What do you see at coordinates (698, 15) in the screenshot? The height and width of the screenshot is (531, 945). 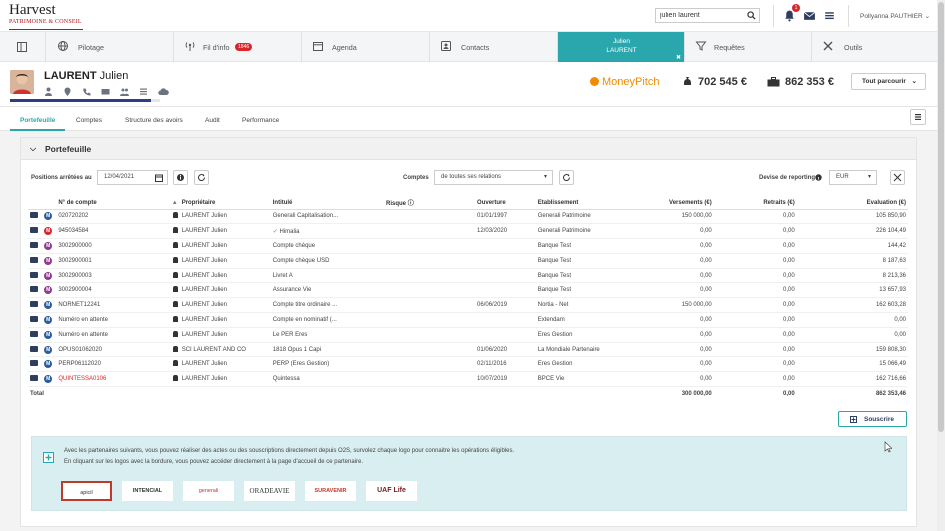 I see `search-input` at bounding box center [698, 15].